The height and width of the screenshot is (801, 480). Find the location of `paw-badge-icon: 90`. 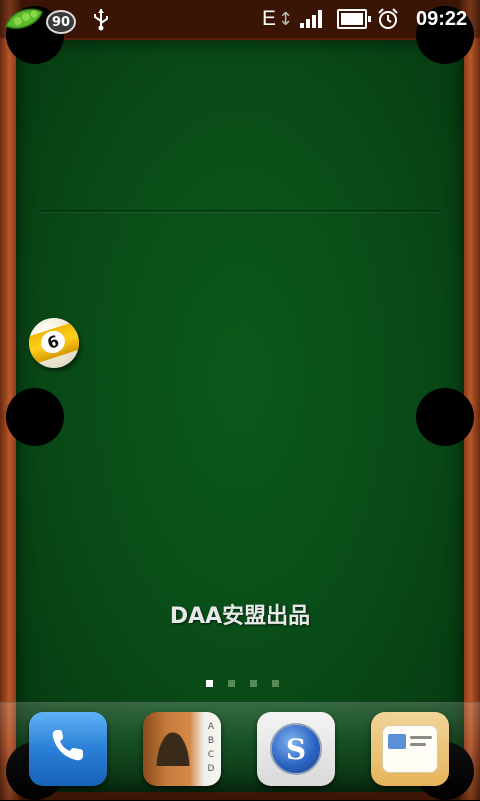

paw-badge-icon: 90 is located at coordinates (63, 19).